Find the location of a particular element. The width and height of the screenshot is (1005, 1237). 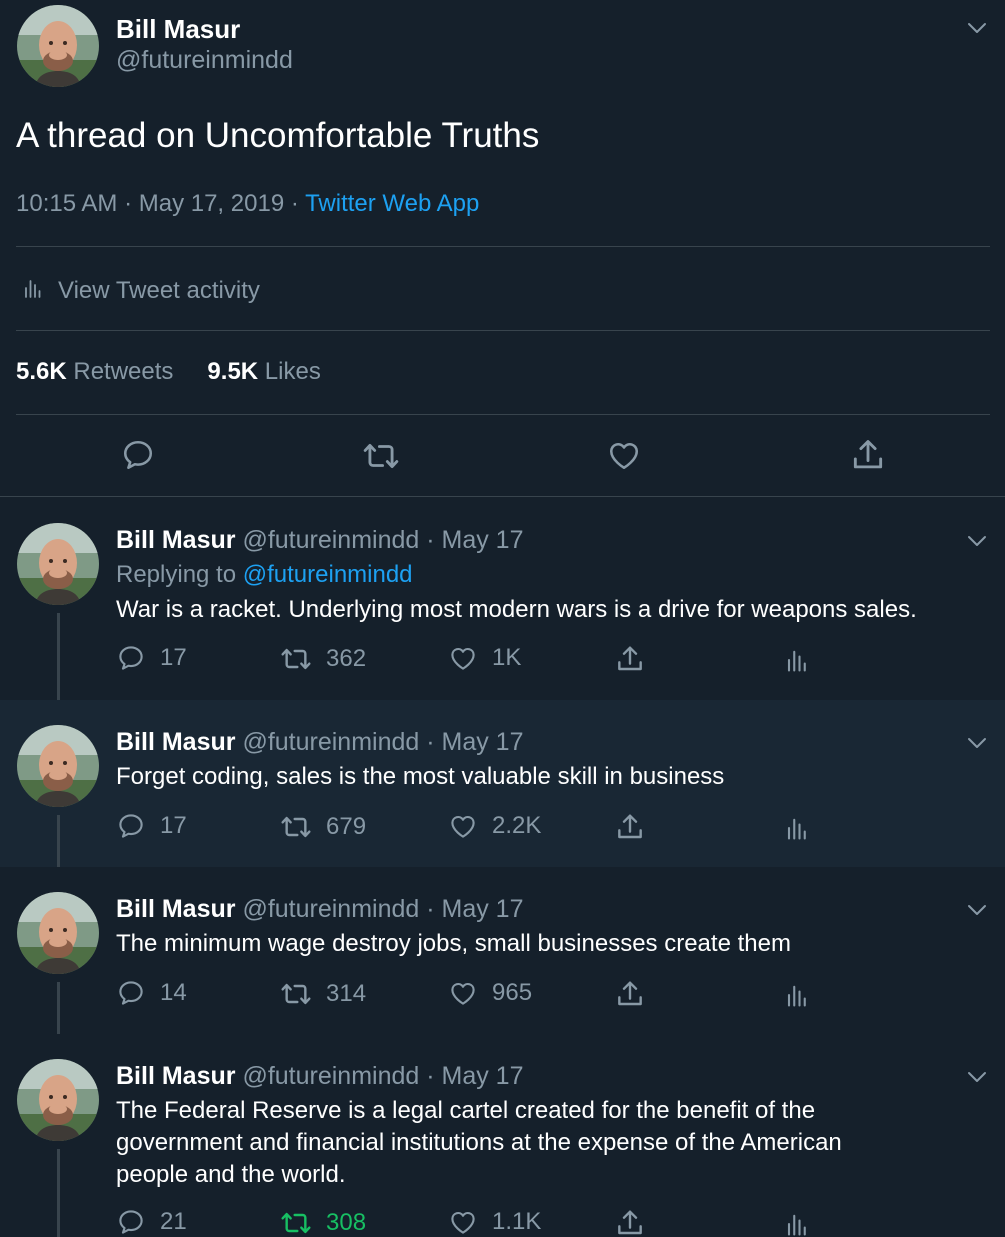

like-count: 2.2K is located at coordinates (517, 825).